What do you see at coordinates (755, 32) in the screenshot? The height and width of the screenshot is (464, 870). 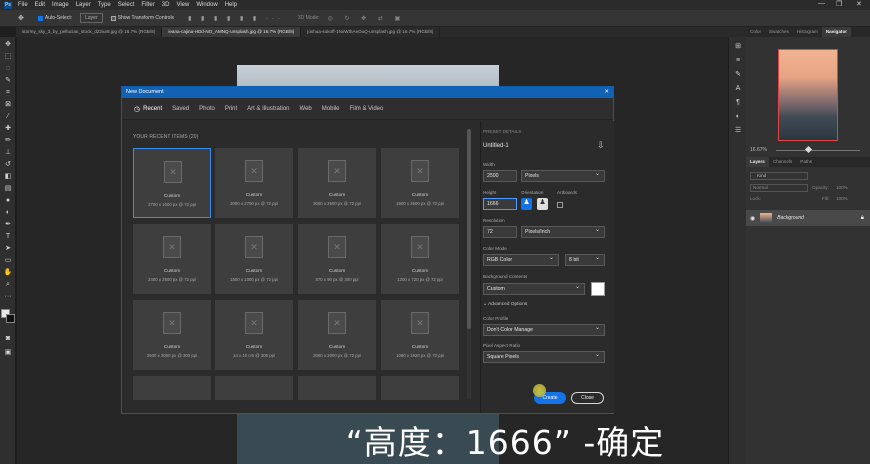 I see `tab-color: Color` at bounding box center [755, 32].